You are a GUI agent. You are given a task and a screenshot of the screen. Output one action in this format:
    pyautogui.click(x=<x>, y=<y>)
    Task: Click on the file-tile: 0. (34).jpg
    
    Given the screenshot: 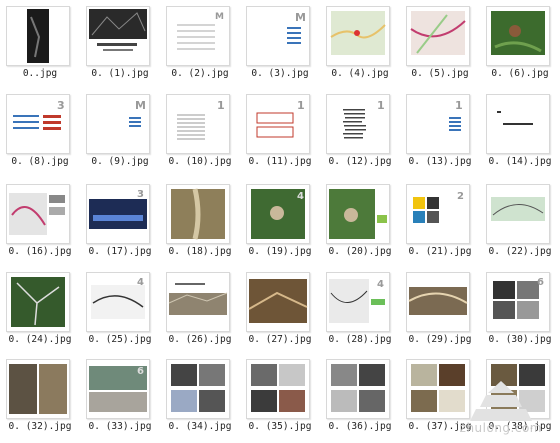 What is the action you would take?
    pyautogui.click(x=200, y=399)
    